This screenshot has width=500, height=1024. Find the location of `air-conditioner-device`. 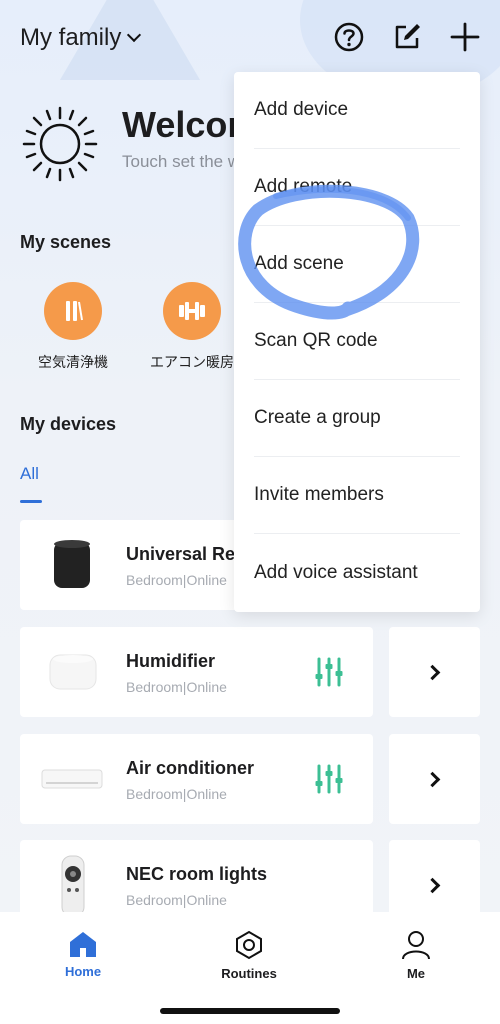

air-conditioner-device is located at coordinates (72, 779).